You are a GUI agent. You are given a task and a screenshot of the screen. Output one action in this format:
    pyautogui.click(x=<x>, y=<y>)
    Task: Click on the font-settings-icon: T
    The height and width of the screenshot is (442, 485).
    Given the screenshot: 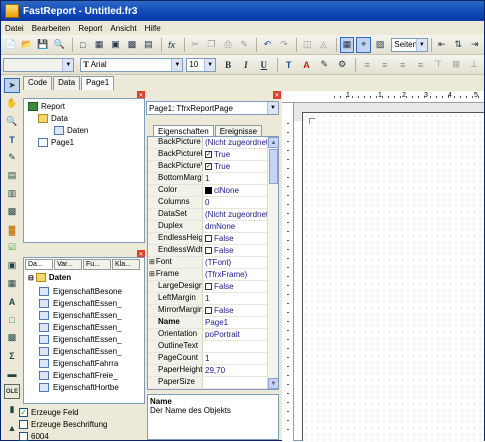 What is the action you would take?
    pyautogui.click(x=289, y=65)
    